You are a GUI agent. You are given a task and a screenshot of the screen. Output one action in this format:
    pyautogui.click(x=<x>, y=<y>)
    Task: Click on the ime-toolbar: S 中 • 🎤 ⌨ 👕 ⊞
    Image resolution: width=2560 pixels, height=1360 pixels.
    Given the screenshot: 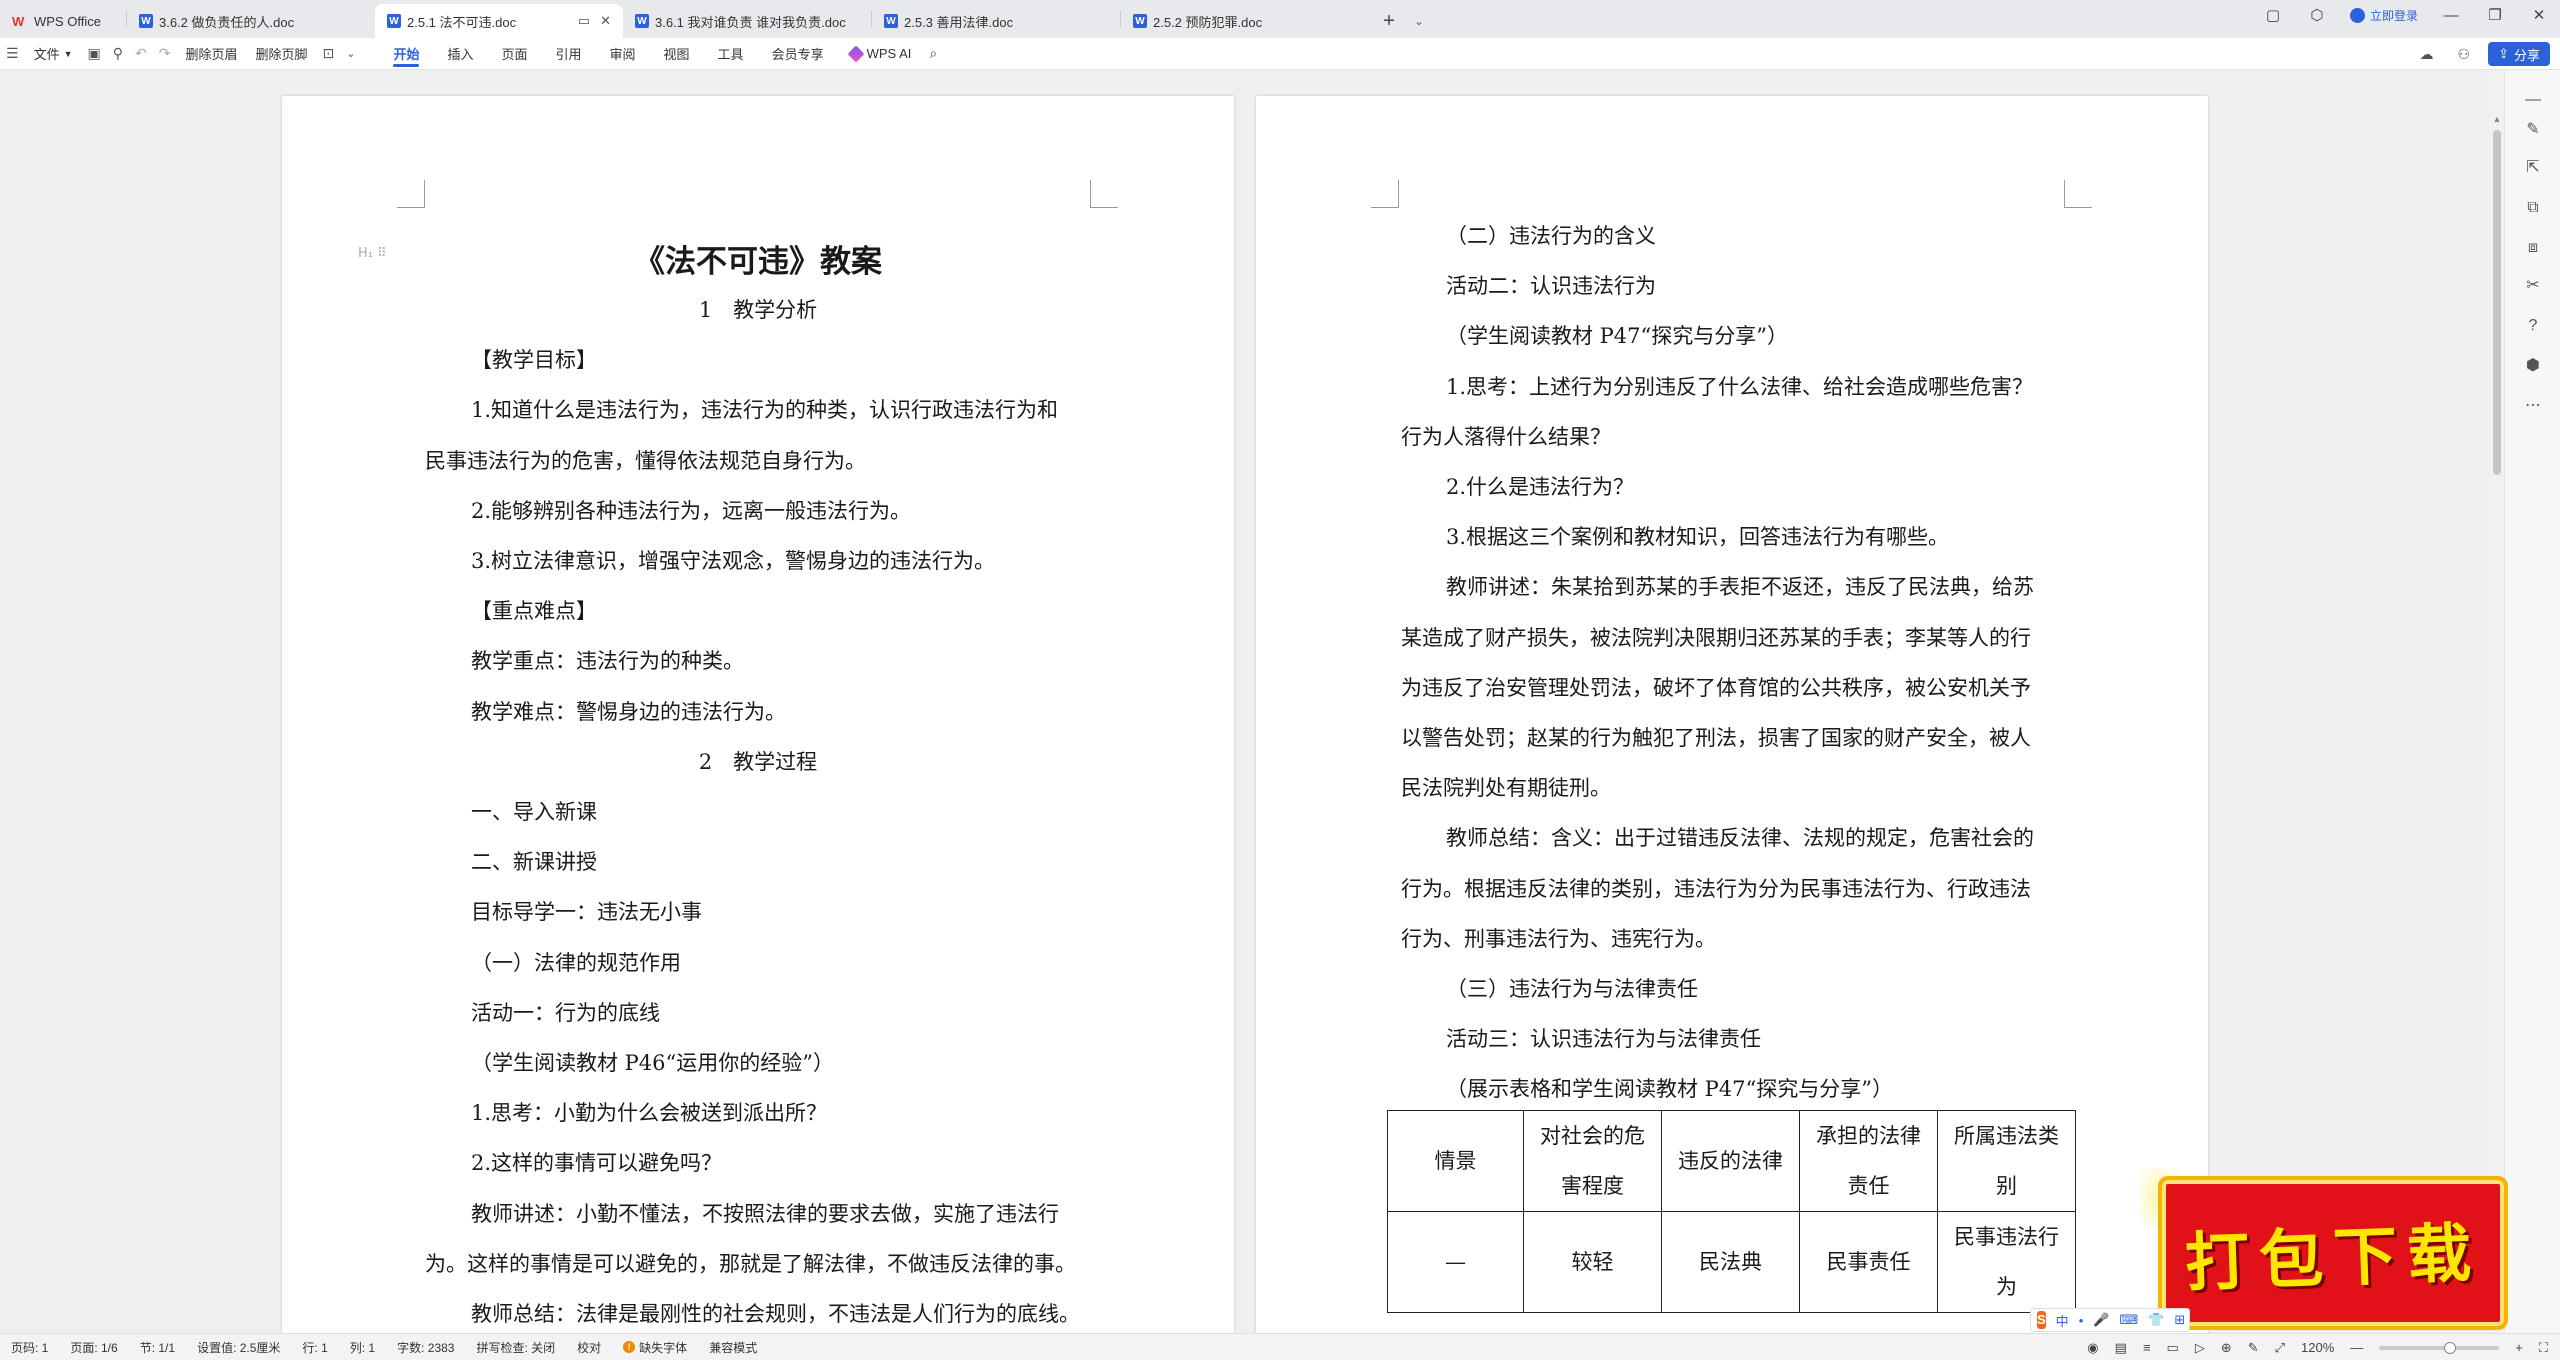 What is the action you would take?
    pyautogui.click(x=2110, y=1320)
    